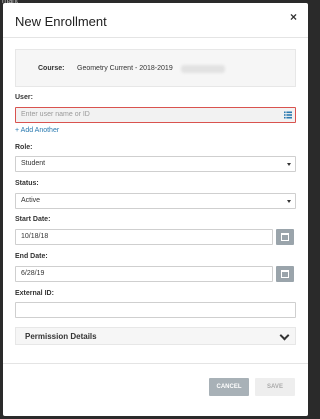 The height and width of the screenshot is (419, 320). I want to click on end-date-calendar-button, so click(285, 274).